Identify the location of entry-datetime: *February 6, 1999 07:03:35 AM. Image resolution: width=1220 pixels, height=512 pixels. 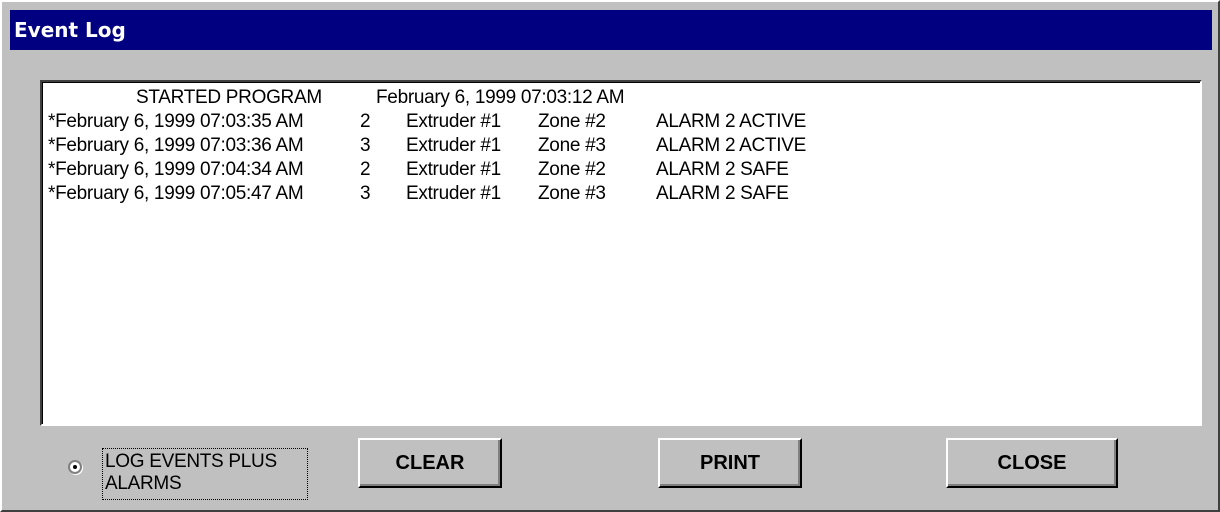
(176, 121).